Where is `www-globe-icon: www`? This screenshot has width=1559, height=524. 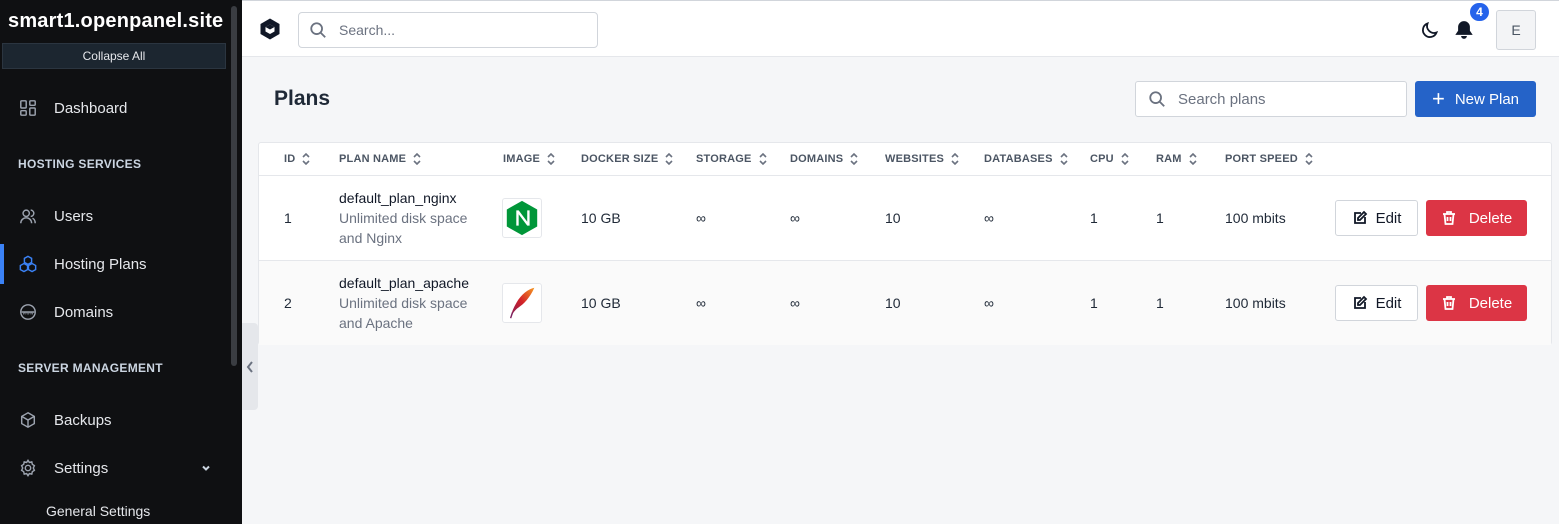 www-globe-icon: www is located at coordinates (28, 312).